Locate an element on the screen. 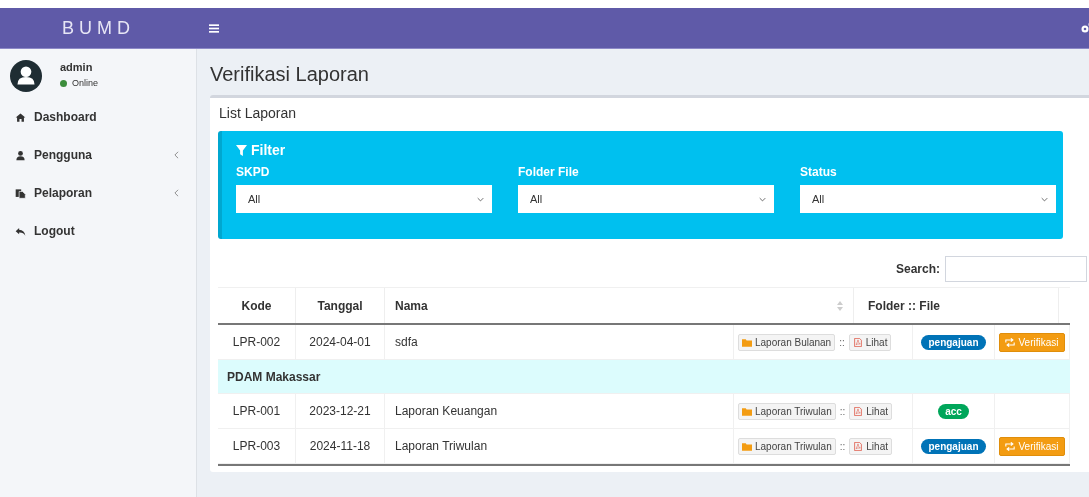  house-icon is located at coordinates (20, 117).